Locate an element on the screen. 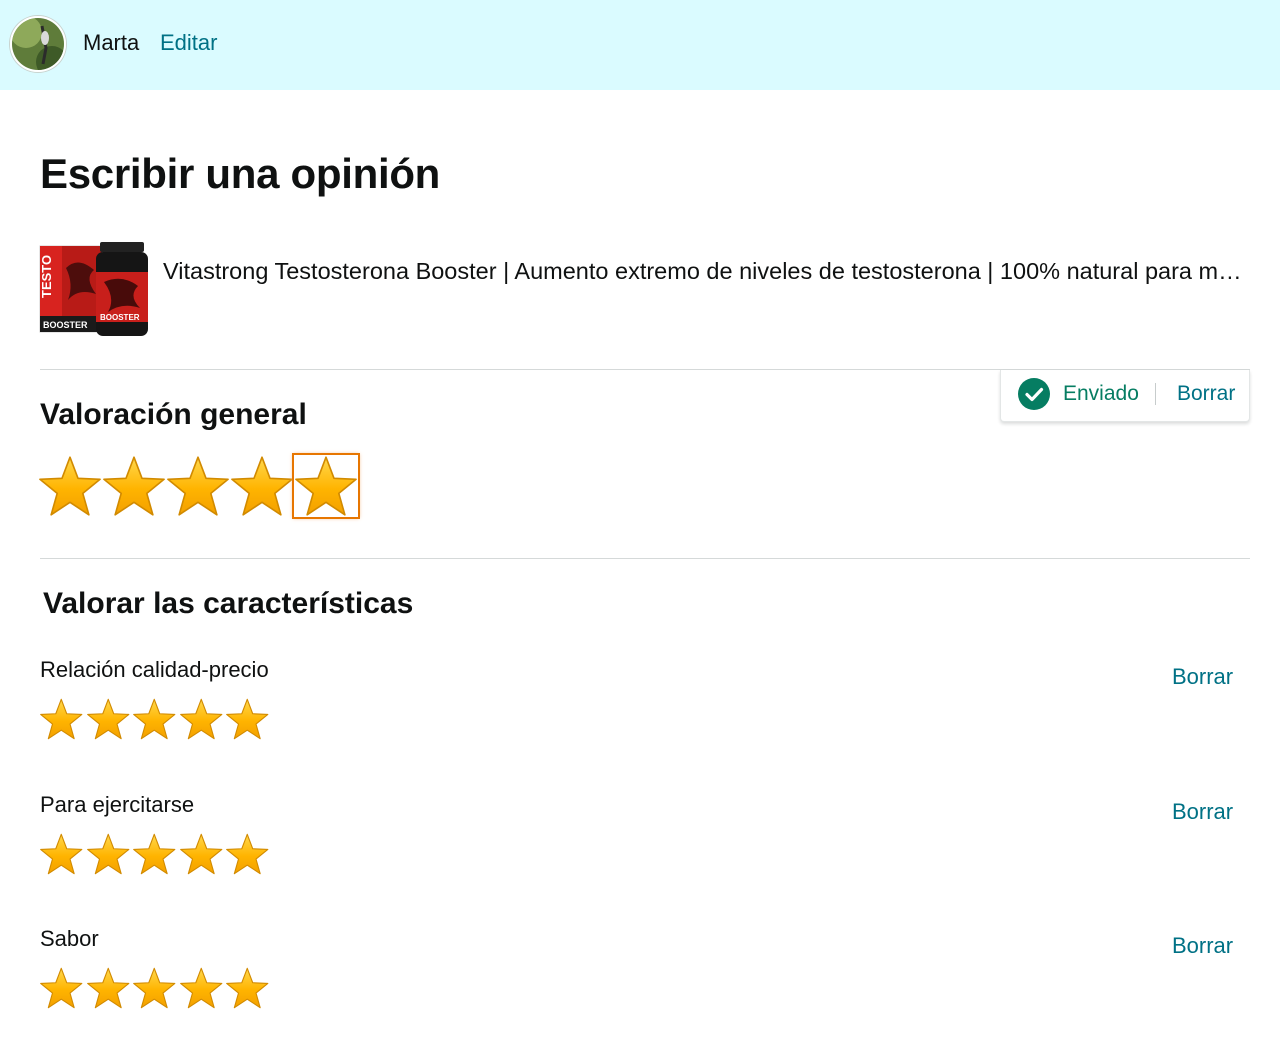 The image size is (1280, 1044). feature-label-value: Relación calidad-precio is located at coordinates (154, 669).